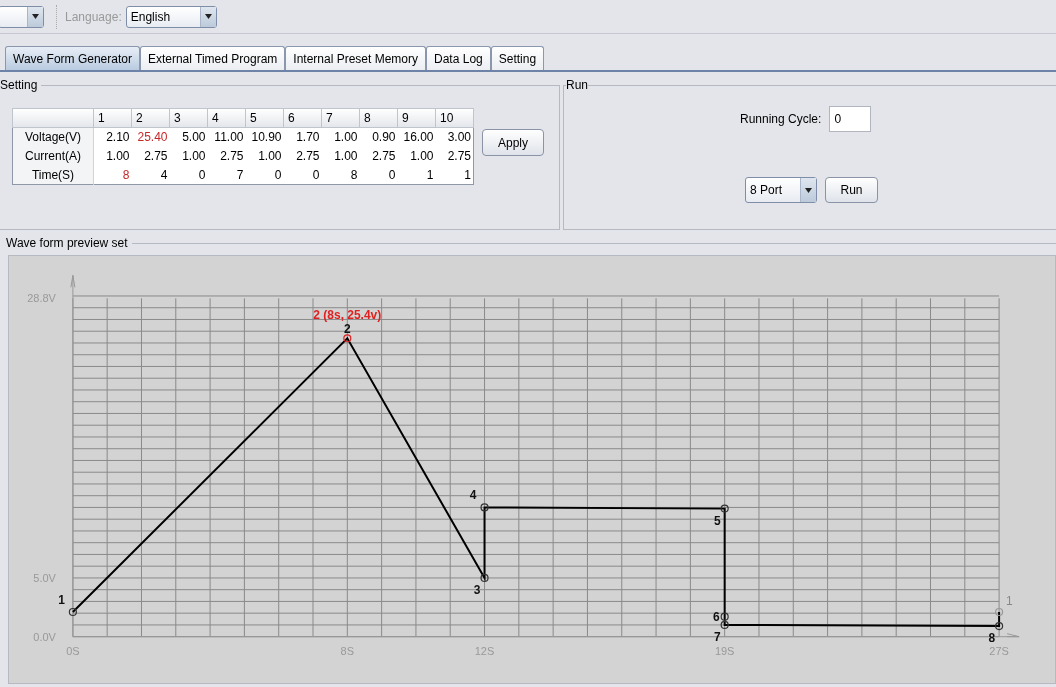 The height and width of the screenshot is (687, 1056). I want to click on column-header: 10, so click(454, 118).